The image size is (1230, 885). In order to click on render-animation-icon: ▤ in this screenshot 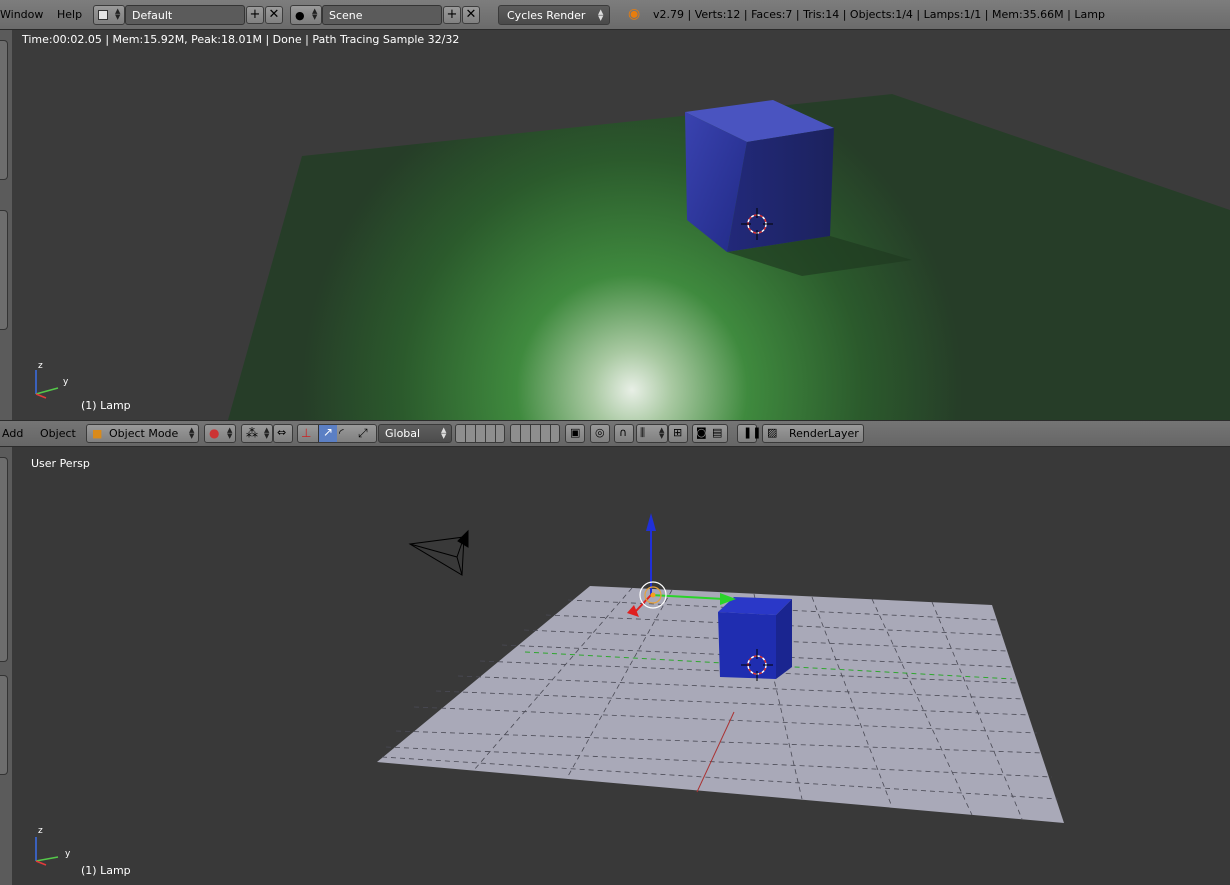, I will do `click(717, 432)`.